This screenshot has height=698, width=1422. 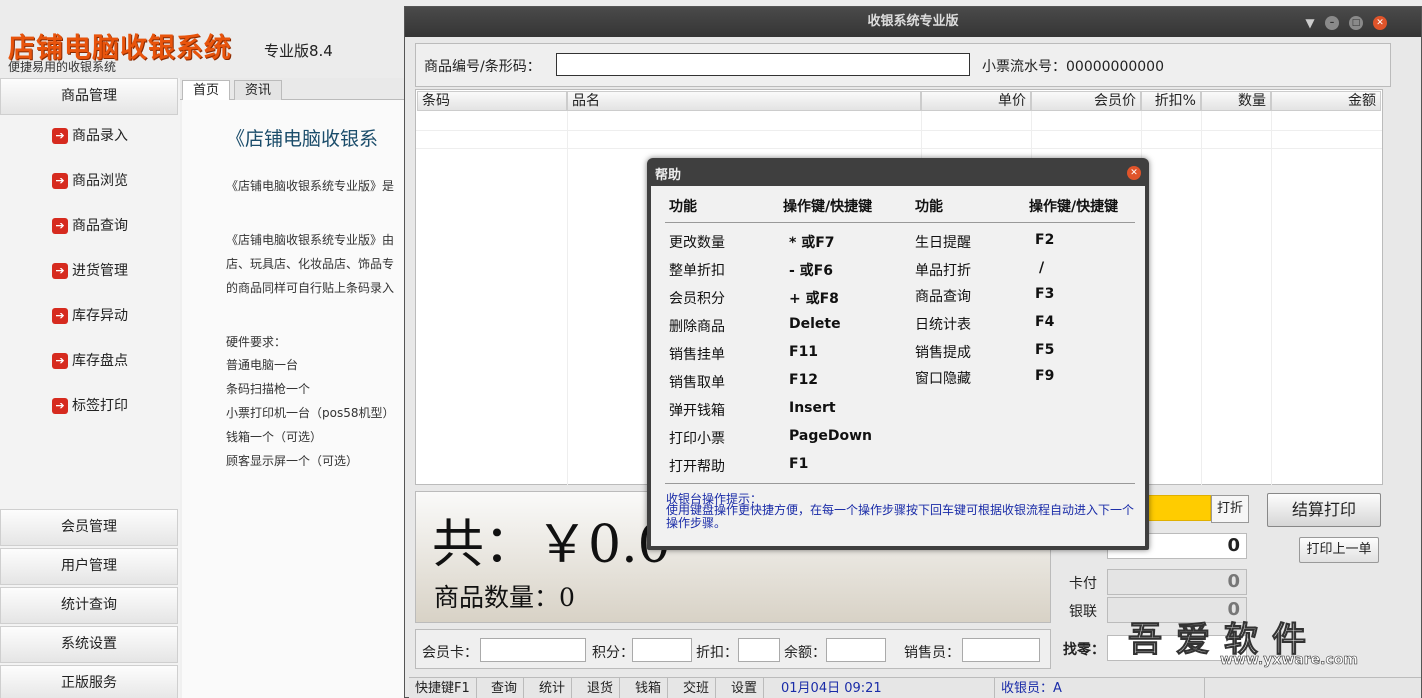 I want to click on status-query: 查询, so click(x=505, y=688).